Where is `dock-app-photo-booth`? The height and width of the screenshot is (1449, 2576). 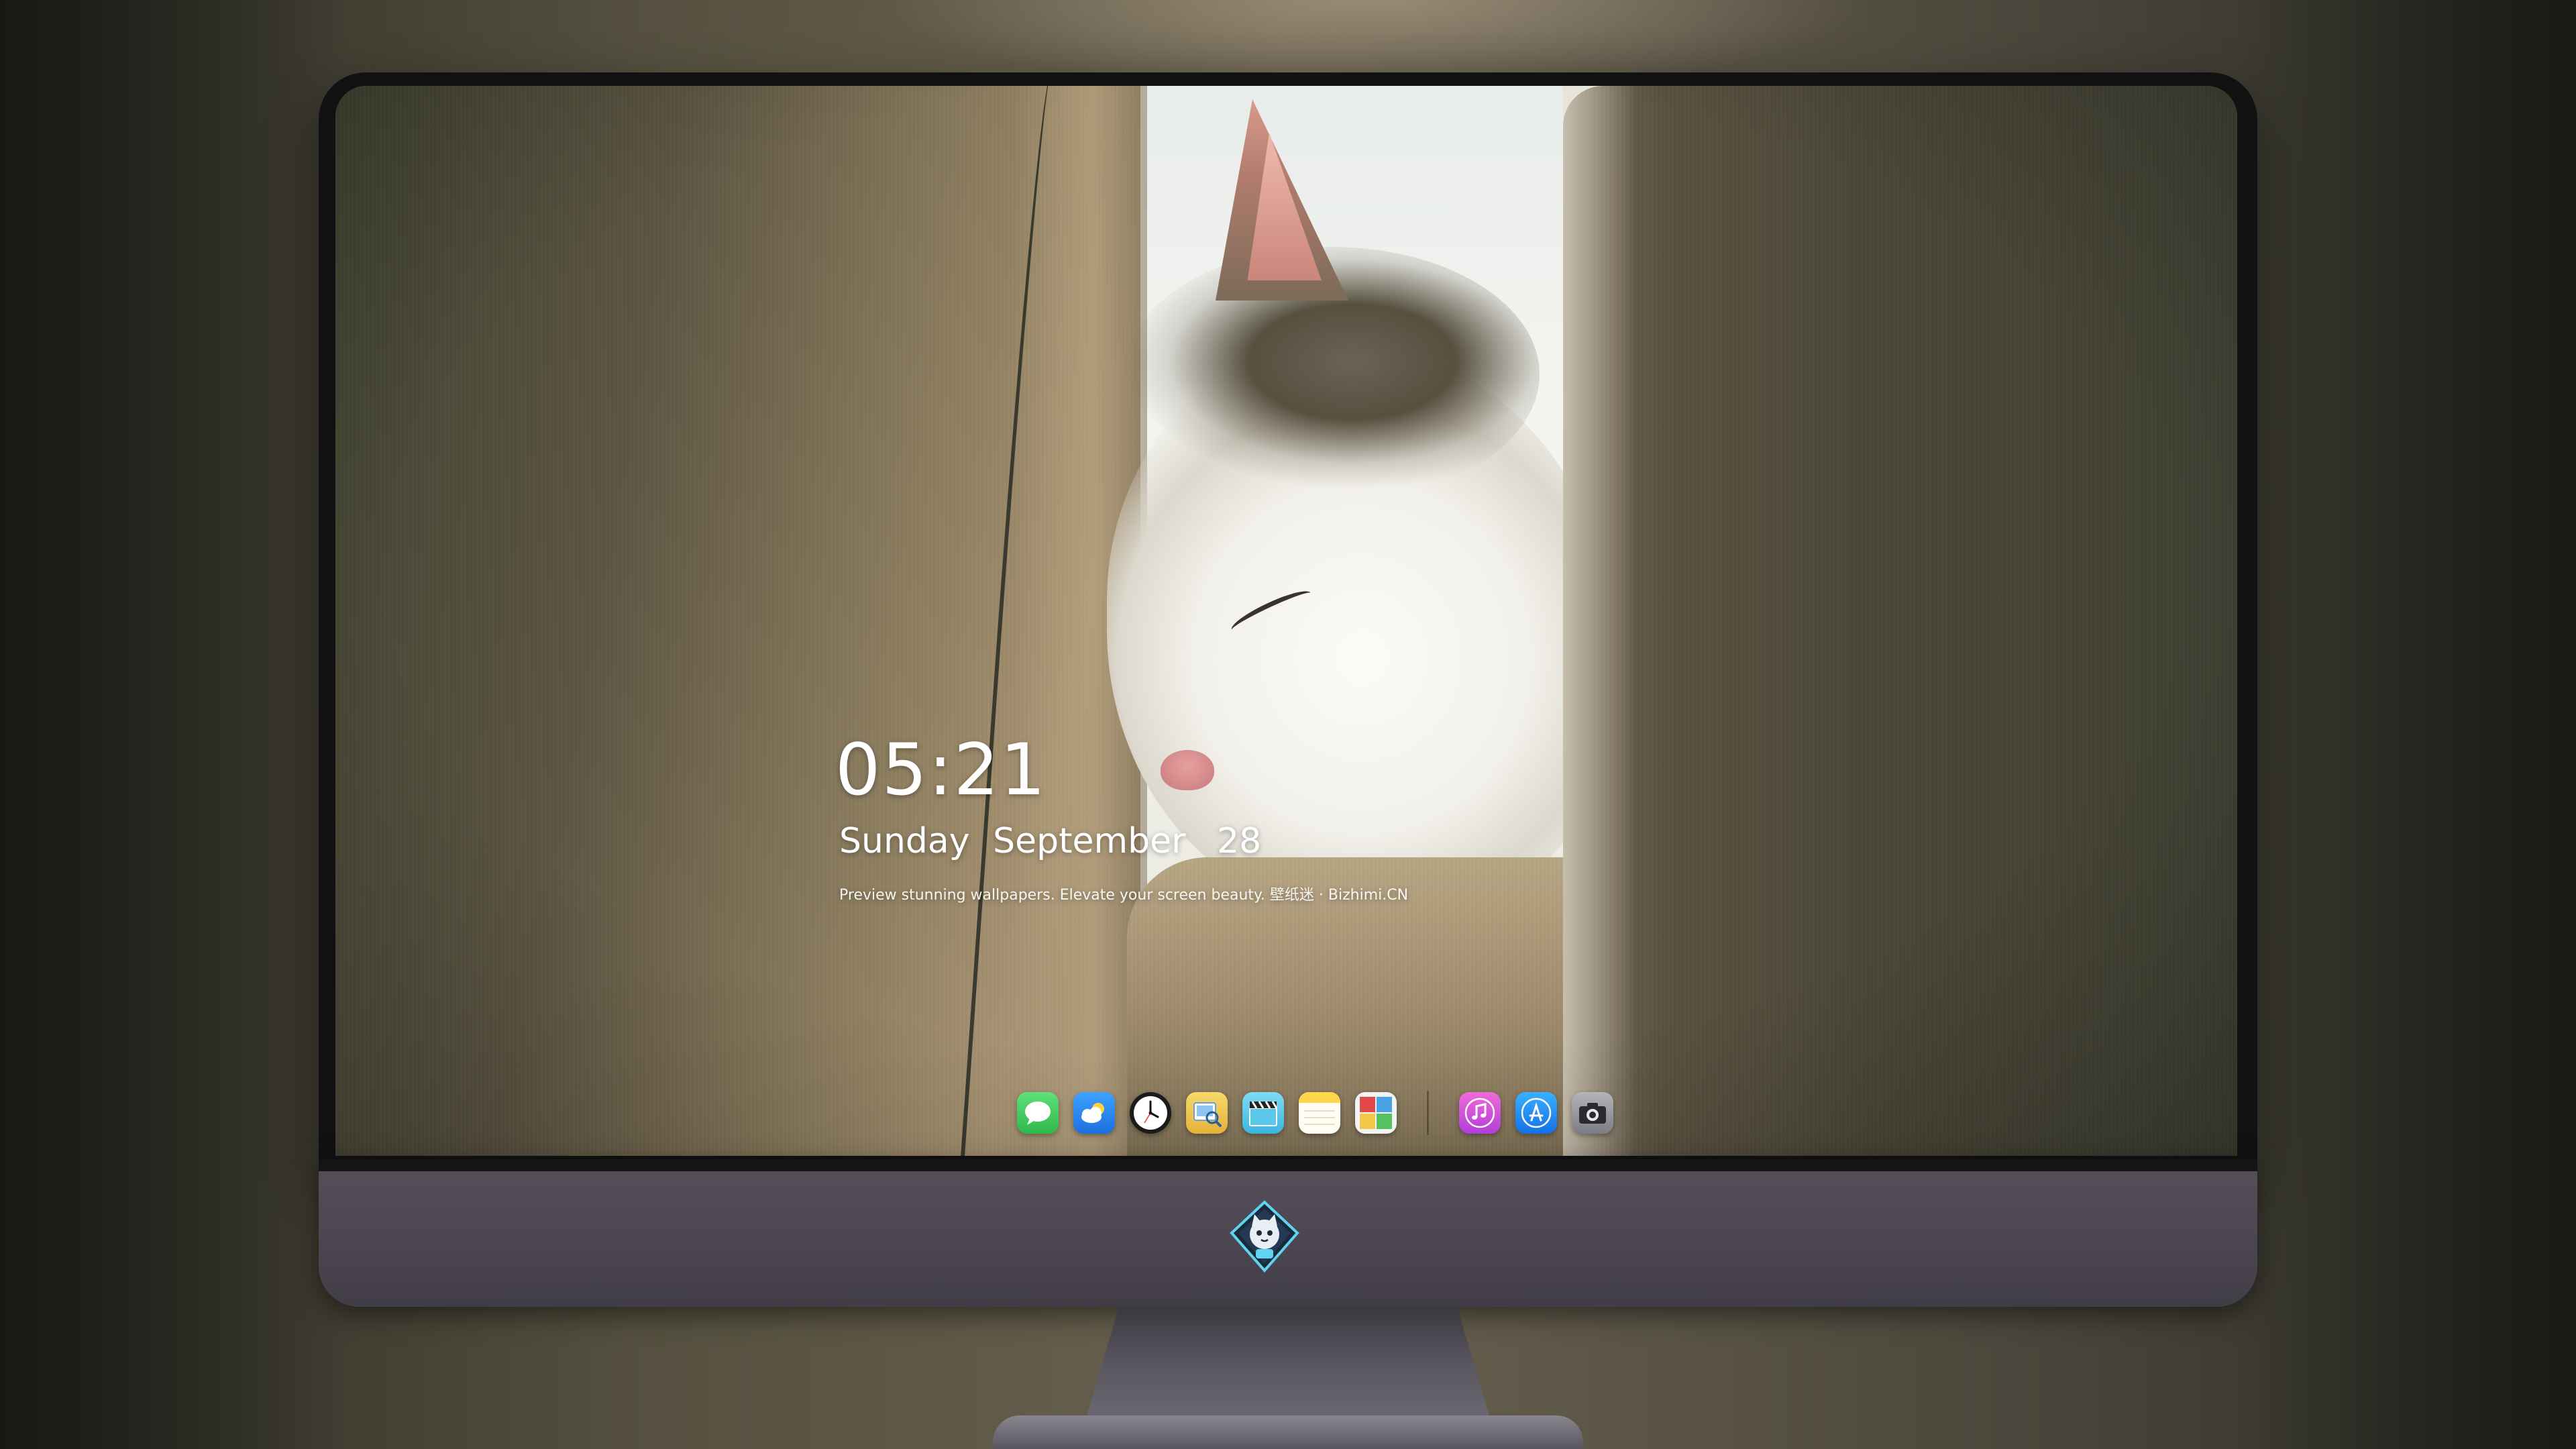 dock-app-photo-booth is located at coordinates (1376, 1113).